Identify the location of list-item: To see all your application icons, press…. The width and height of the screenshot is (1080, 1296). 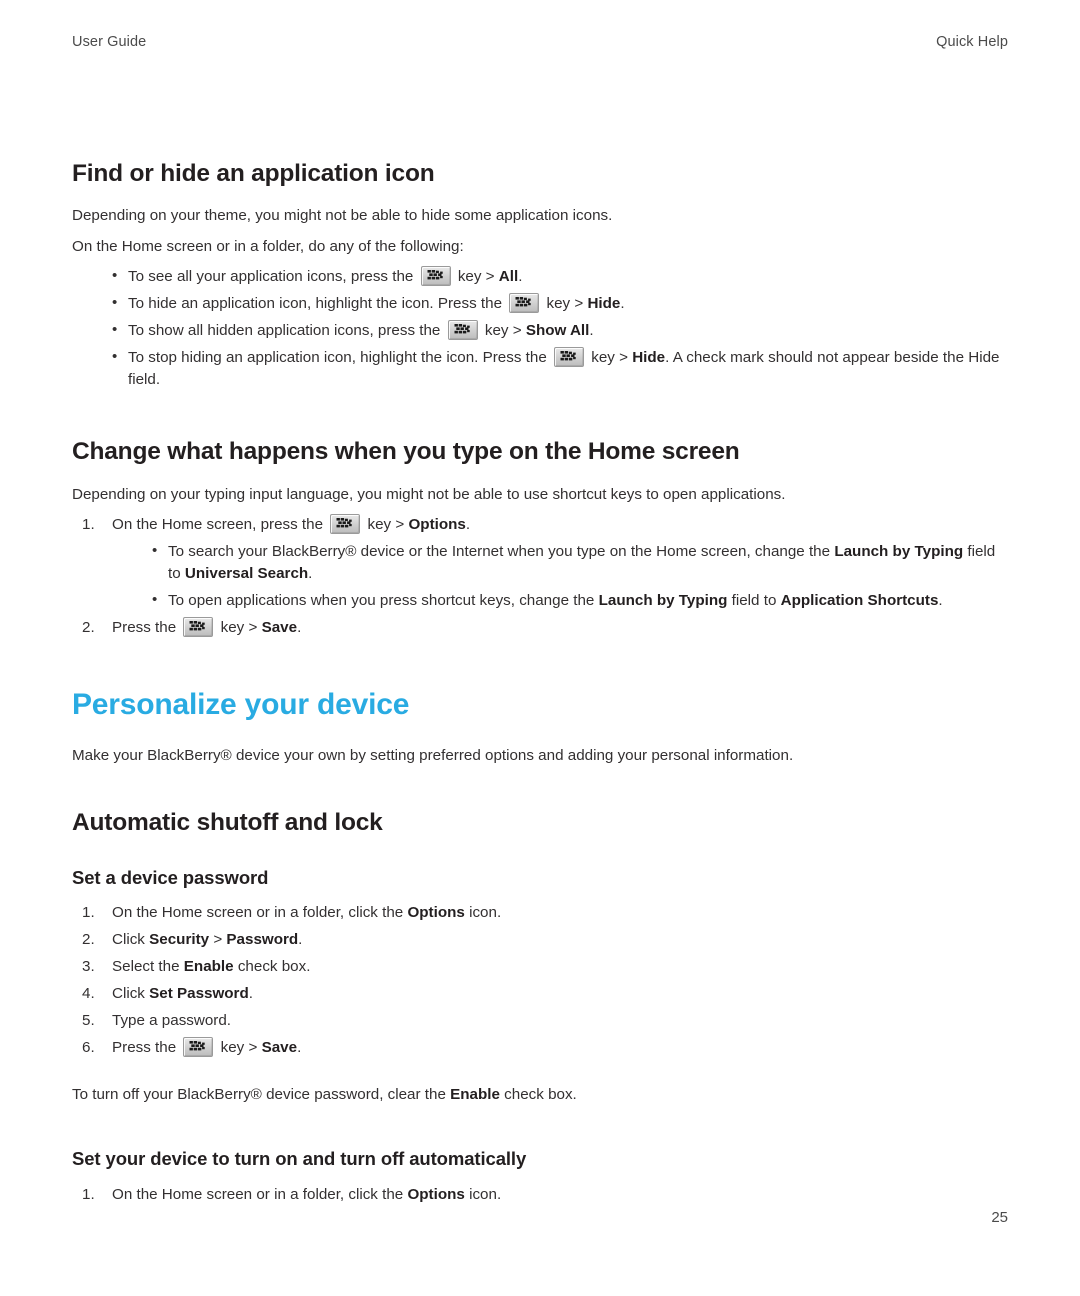
(540, 276).